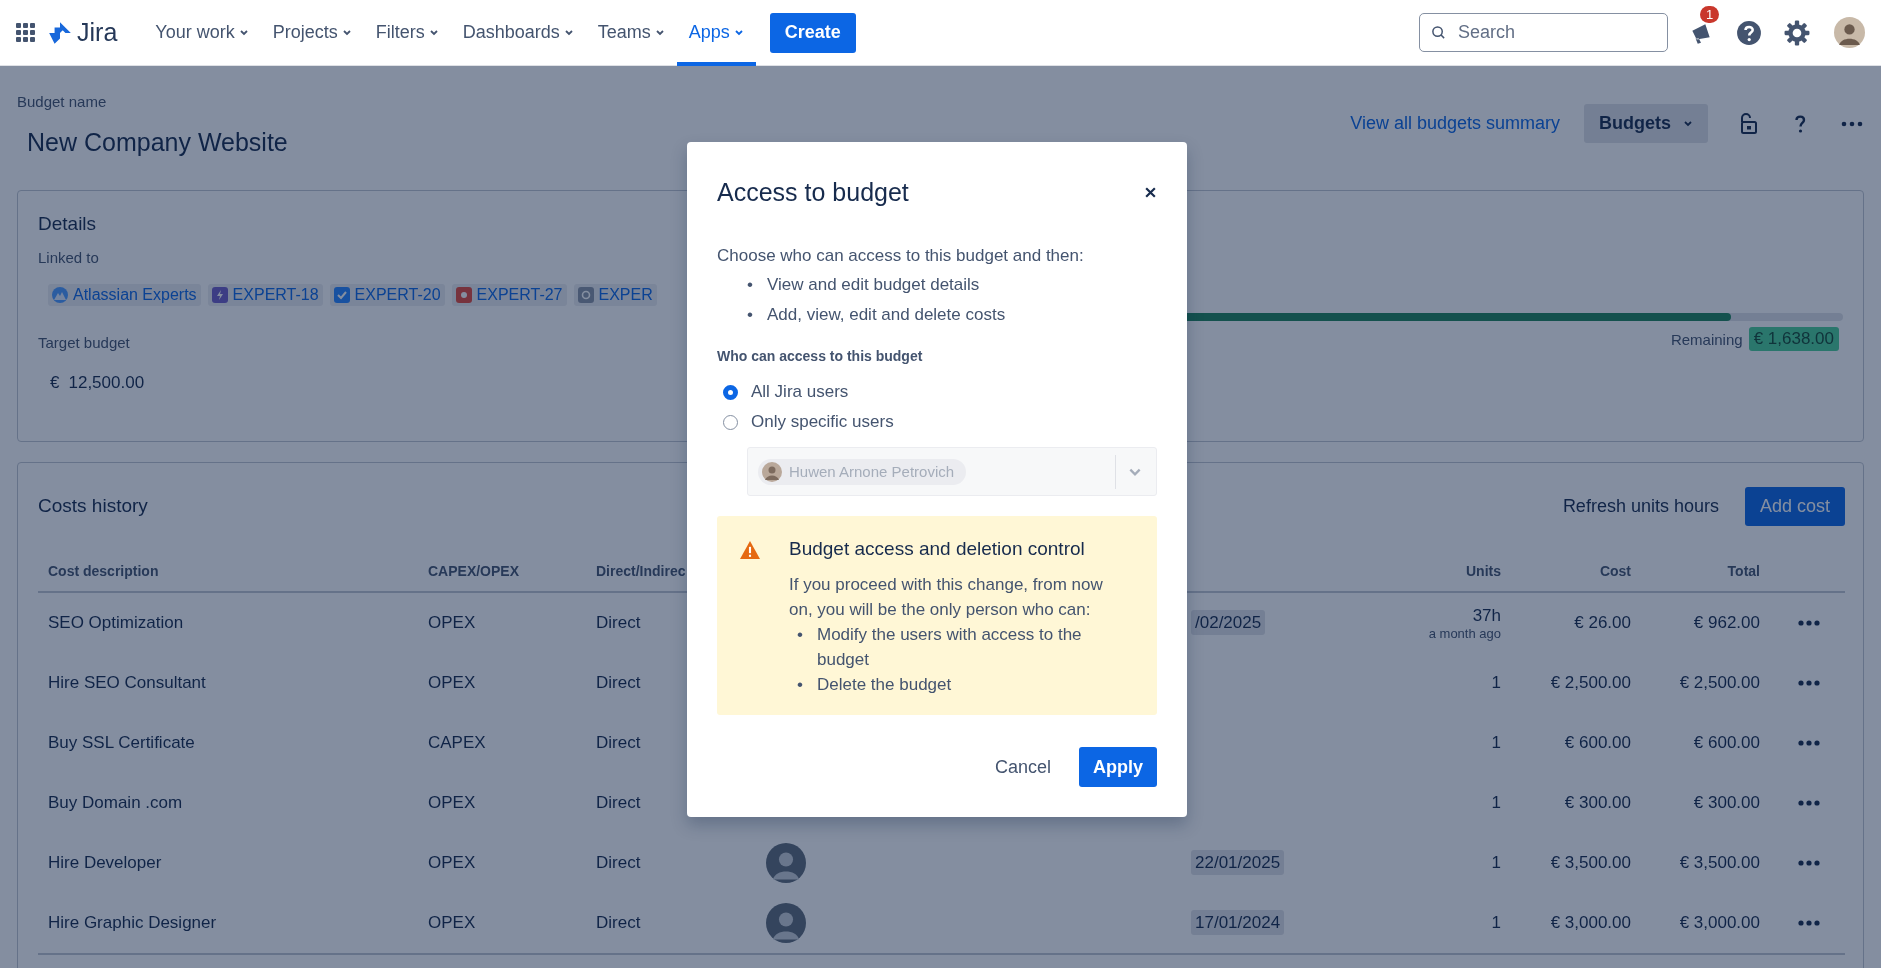 This screenshot has height=968, width=1881. I want to click on column-header: Cost description, so click(104, 571).